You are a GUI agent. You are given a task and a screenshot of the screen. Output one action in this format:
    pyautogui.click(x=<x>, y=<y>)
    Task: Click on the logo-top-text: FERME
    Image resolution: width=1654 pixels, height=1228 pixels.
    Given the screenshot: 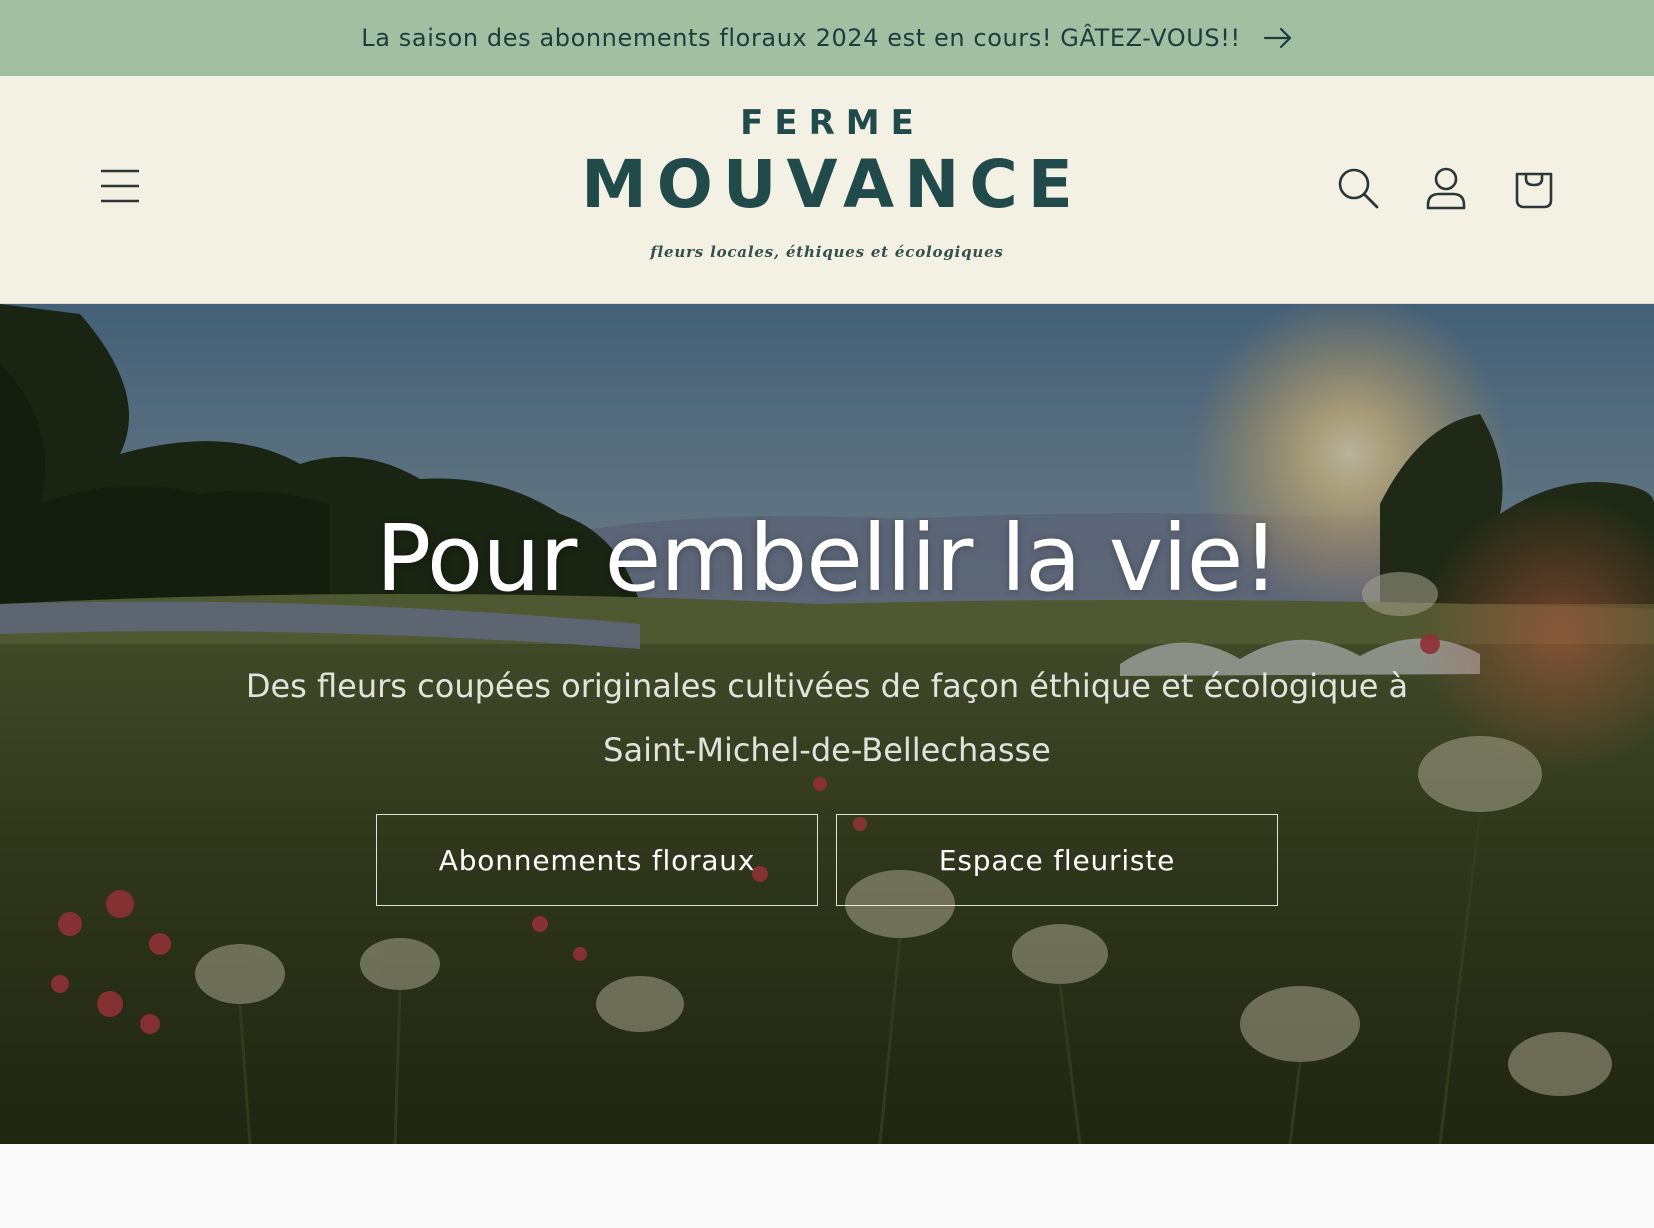 What is the action you would take?
    pyautogui.click(x=832, y=123)
    